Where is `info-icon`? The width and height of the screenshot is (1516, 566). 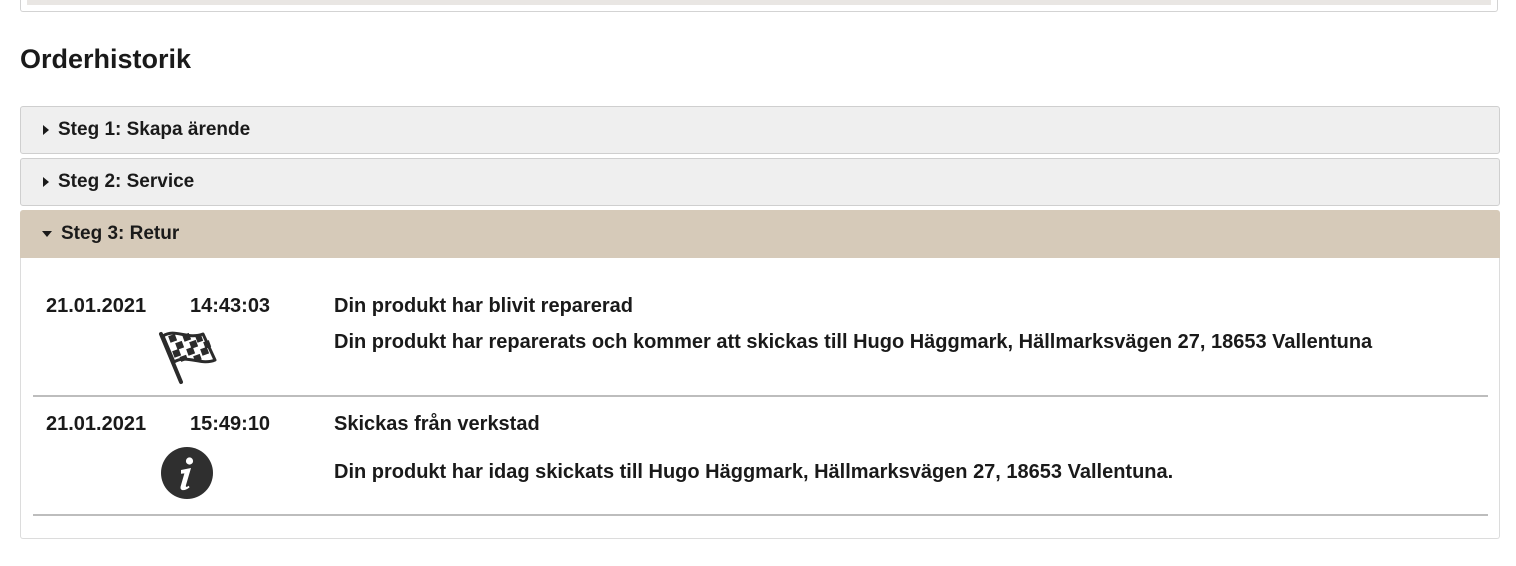 info-icon is located at coordinates (187, 473).